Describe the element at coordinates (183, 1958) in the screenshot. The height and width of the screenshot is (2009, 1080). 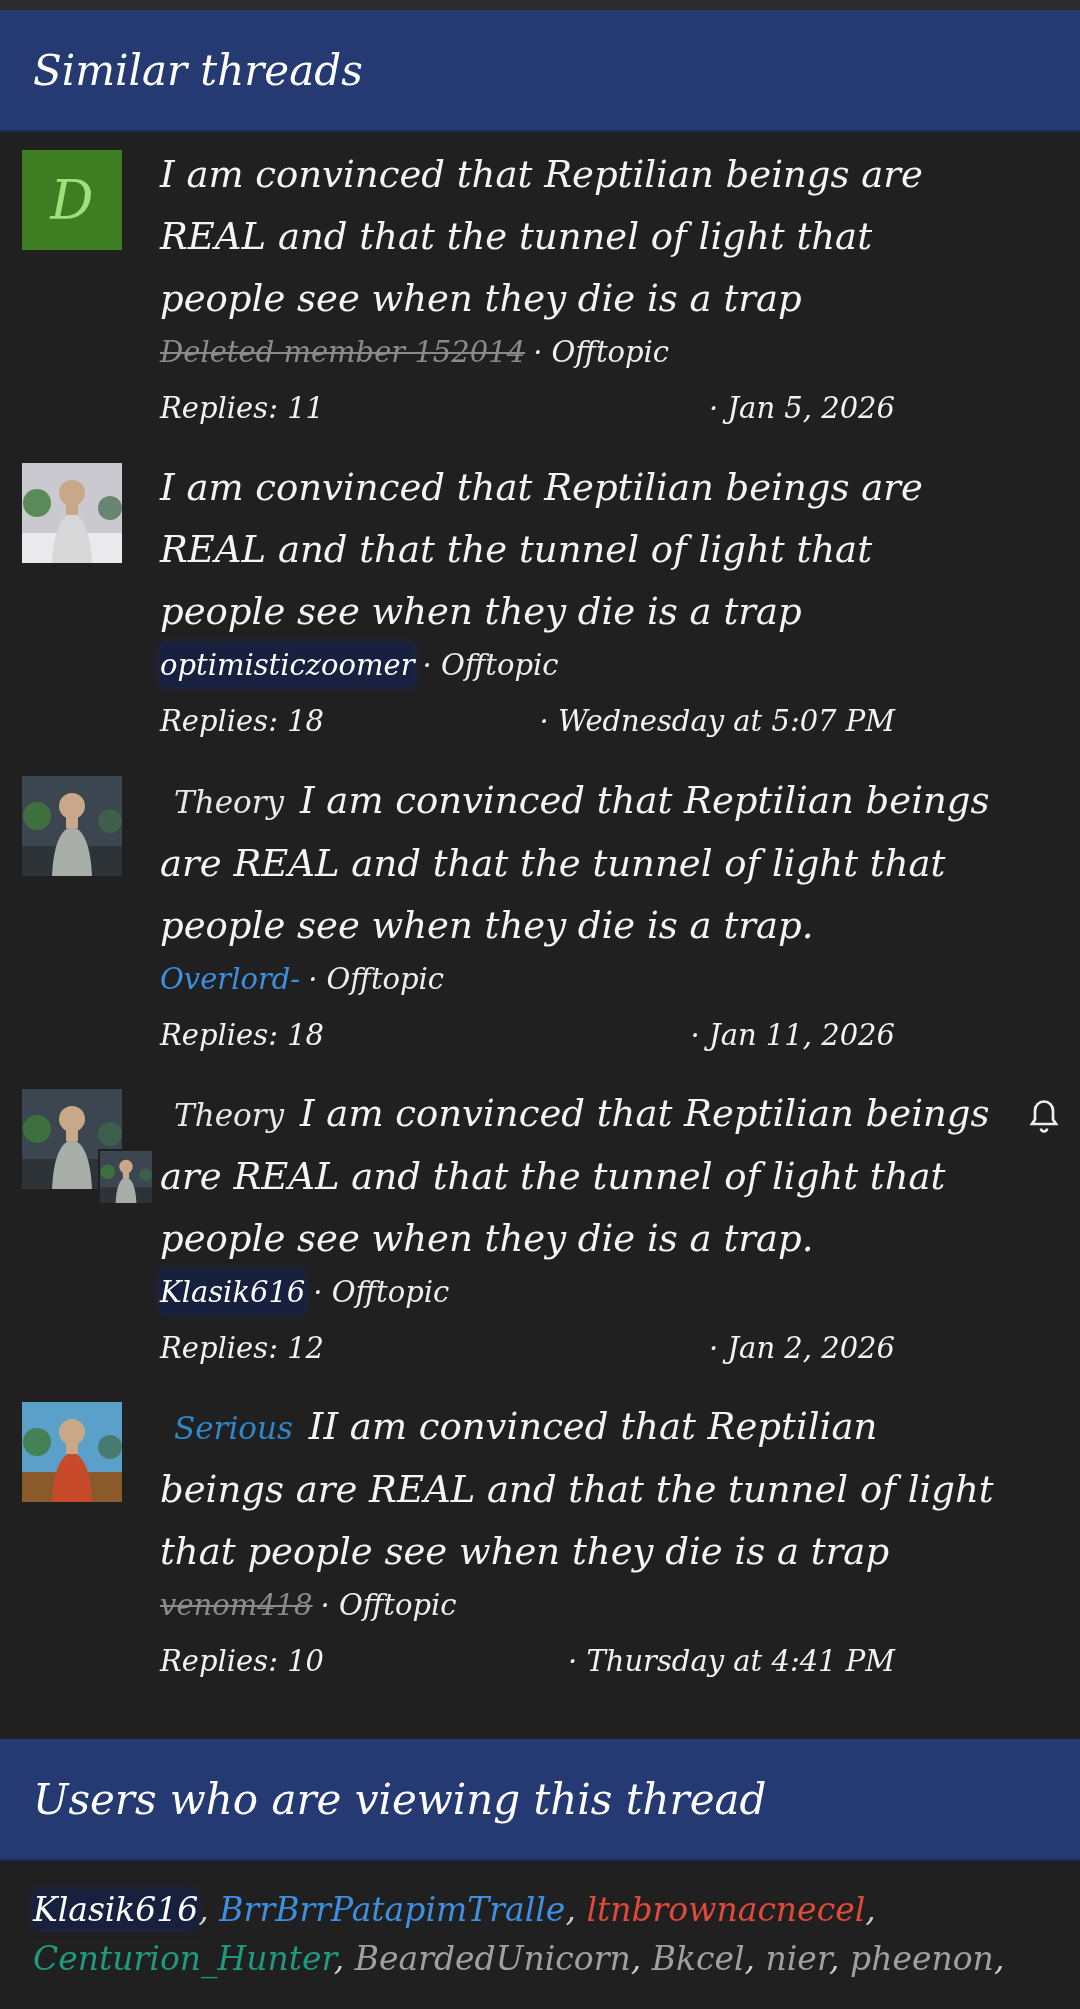
I see `username-link: Centurion_Hunter` at that location.